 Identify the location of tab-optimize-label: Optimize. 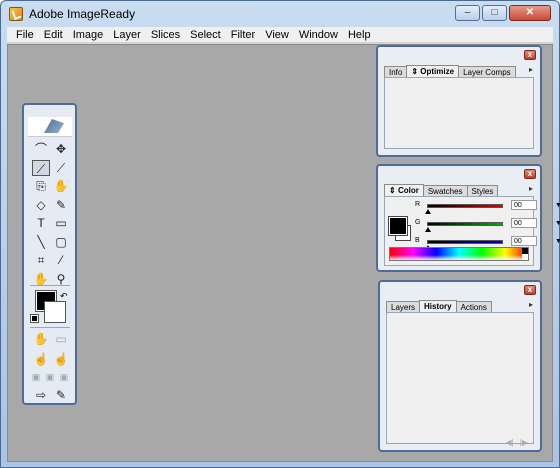
(437, 71).